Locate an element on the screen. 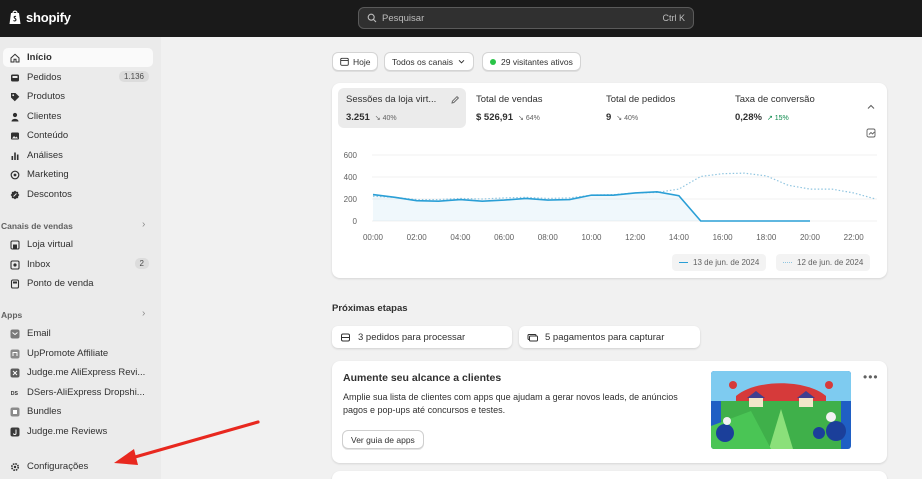 The image size is (922, 479). y-tick-label: 0 is located at coordinates (355, 221).